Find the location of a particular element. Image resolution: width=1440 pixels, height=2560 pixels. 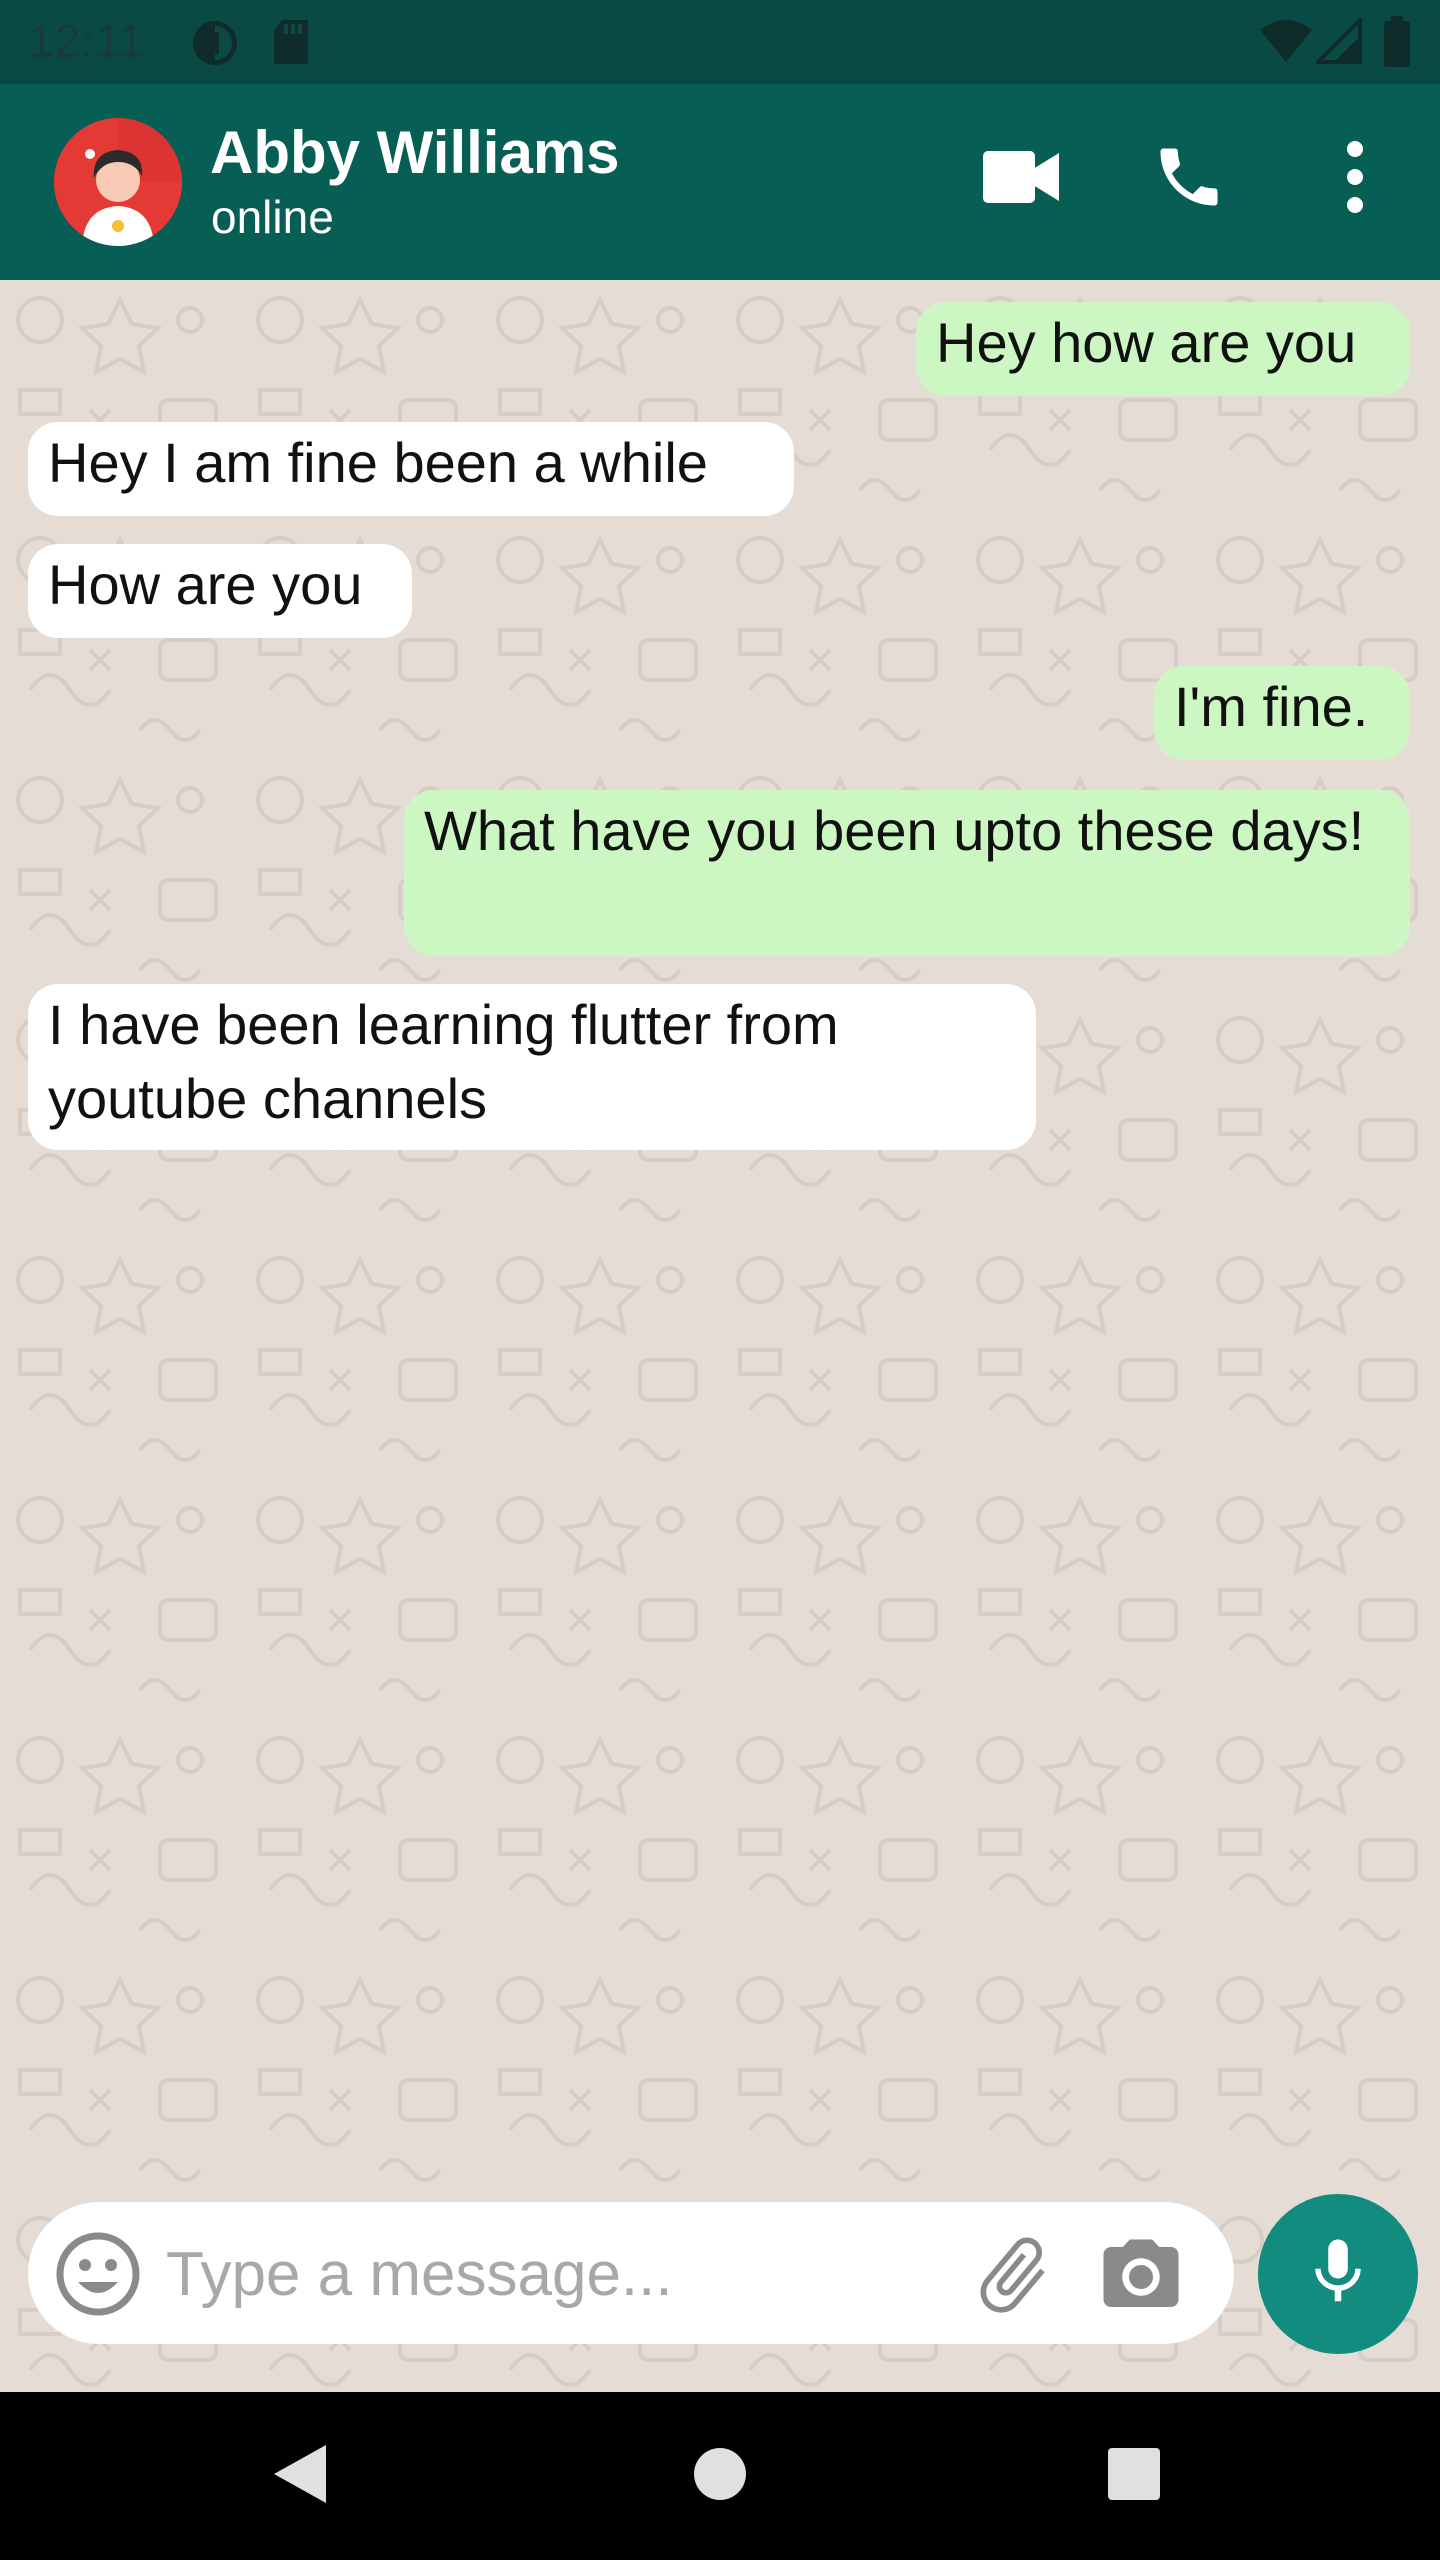

message-bubble-sent: Hey how are you is located at coordinates (1163, 349).